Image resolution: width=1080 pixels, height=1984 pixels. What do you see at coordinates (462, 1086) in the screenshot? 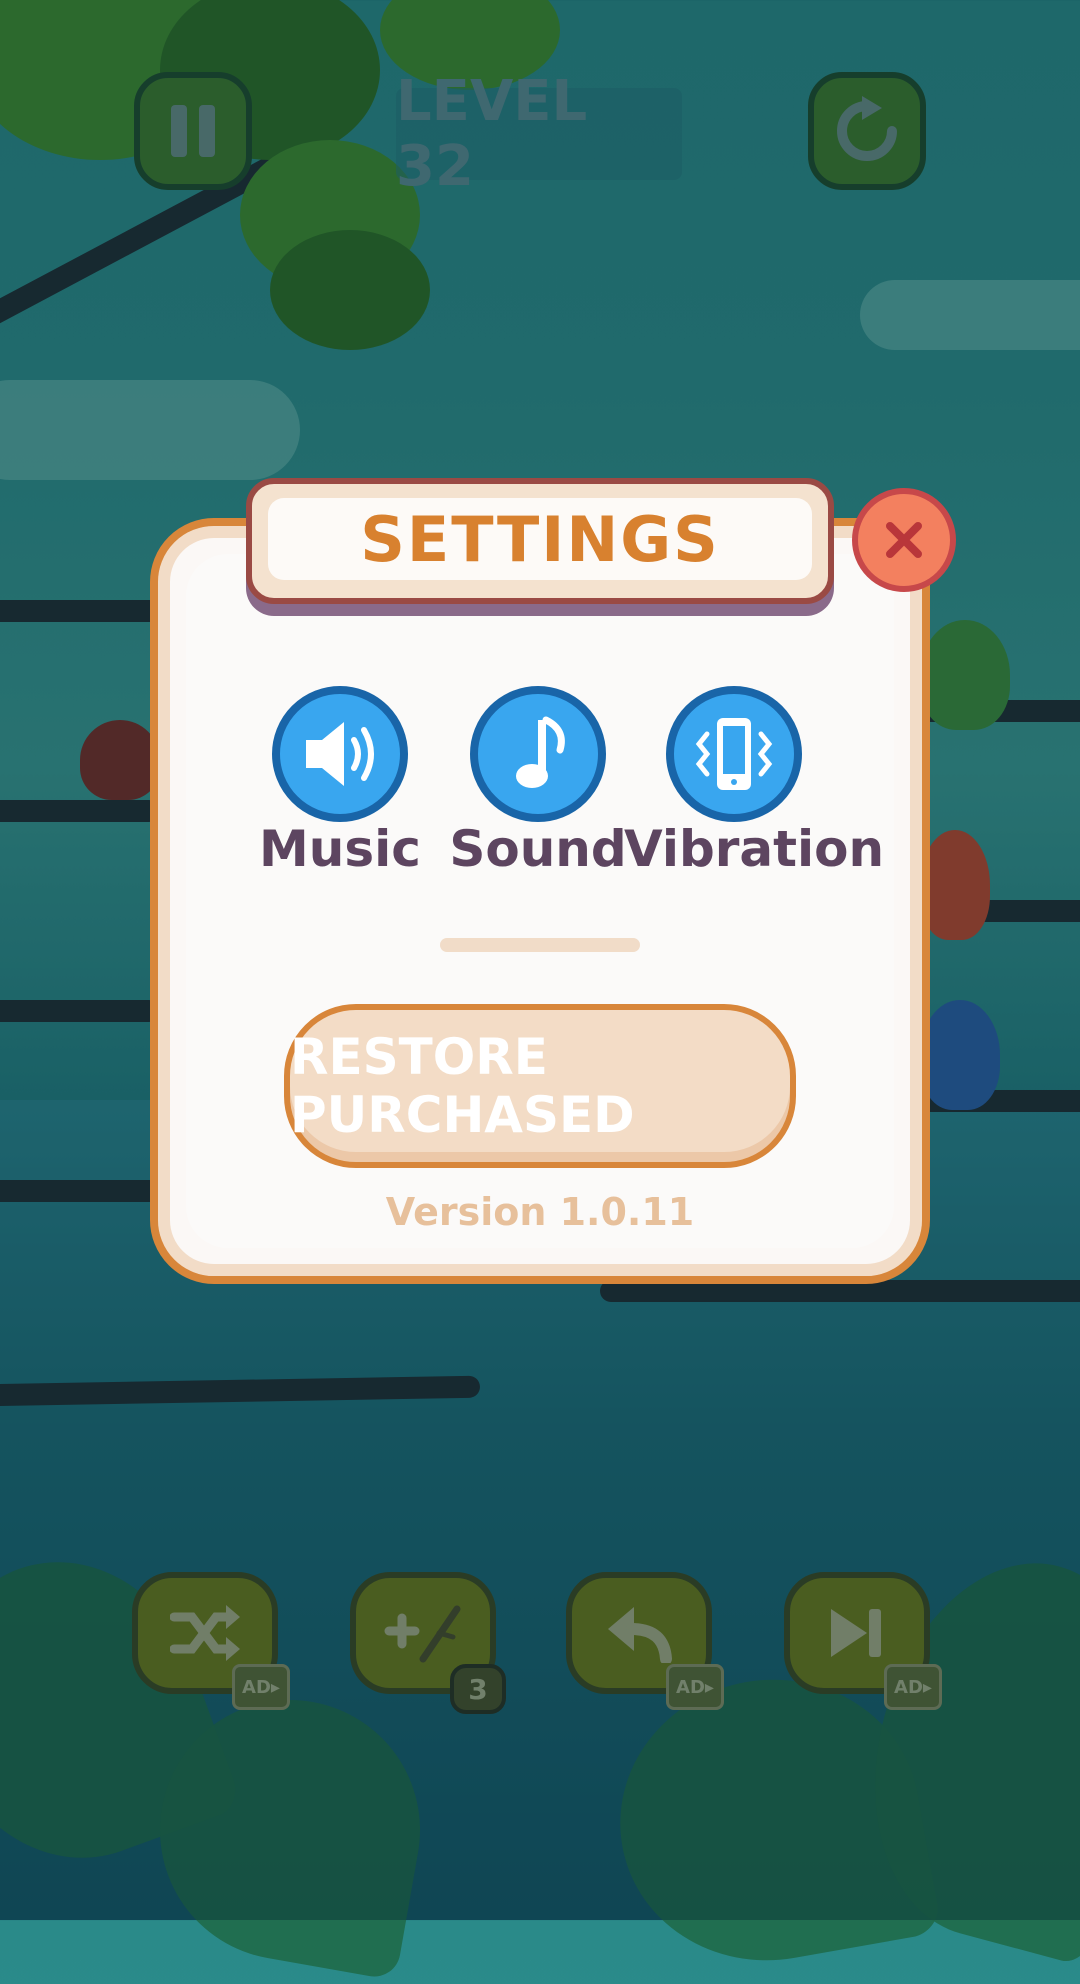
I see `restore-purchased-label: RESTORE PURCHASED` at bounding box center [462, 1086].